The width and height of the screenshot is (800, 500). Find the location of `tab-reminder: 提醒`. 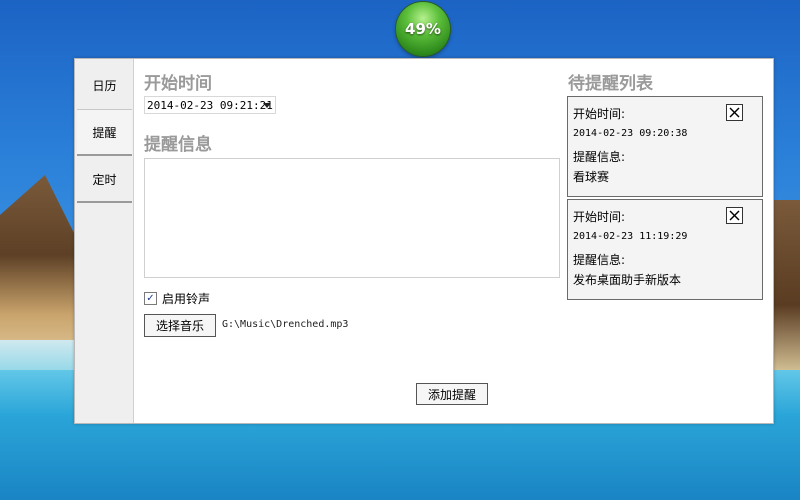

tab-reminder: 提醒 is located at coordinates (104, 132).